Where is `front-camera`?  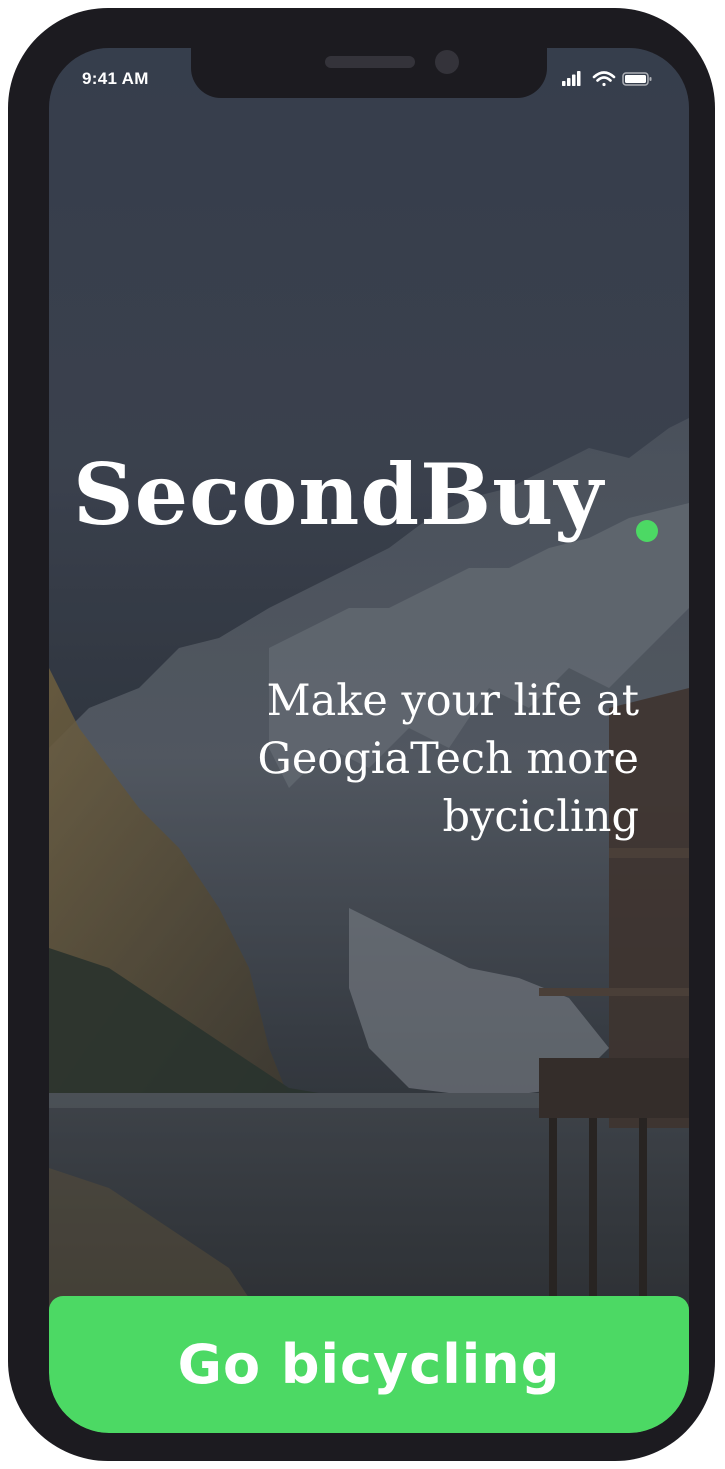 front-camera is located at coordinates (447, 62).